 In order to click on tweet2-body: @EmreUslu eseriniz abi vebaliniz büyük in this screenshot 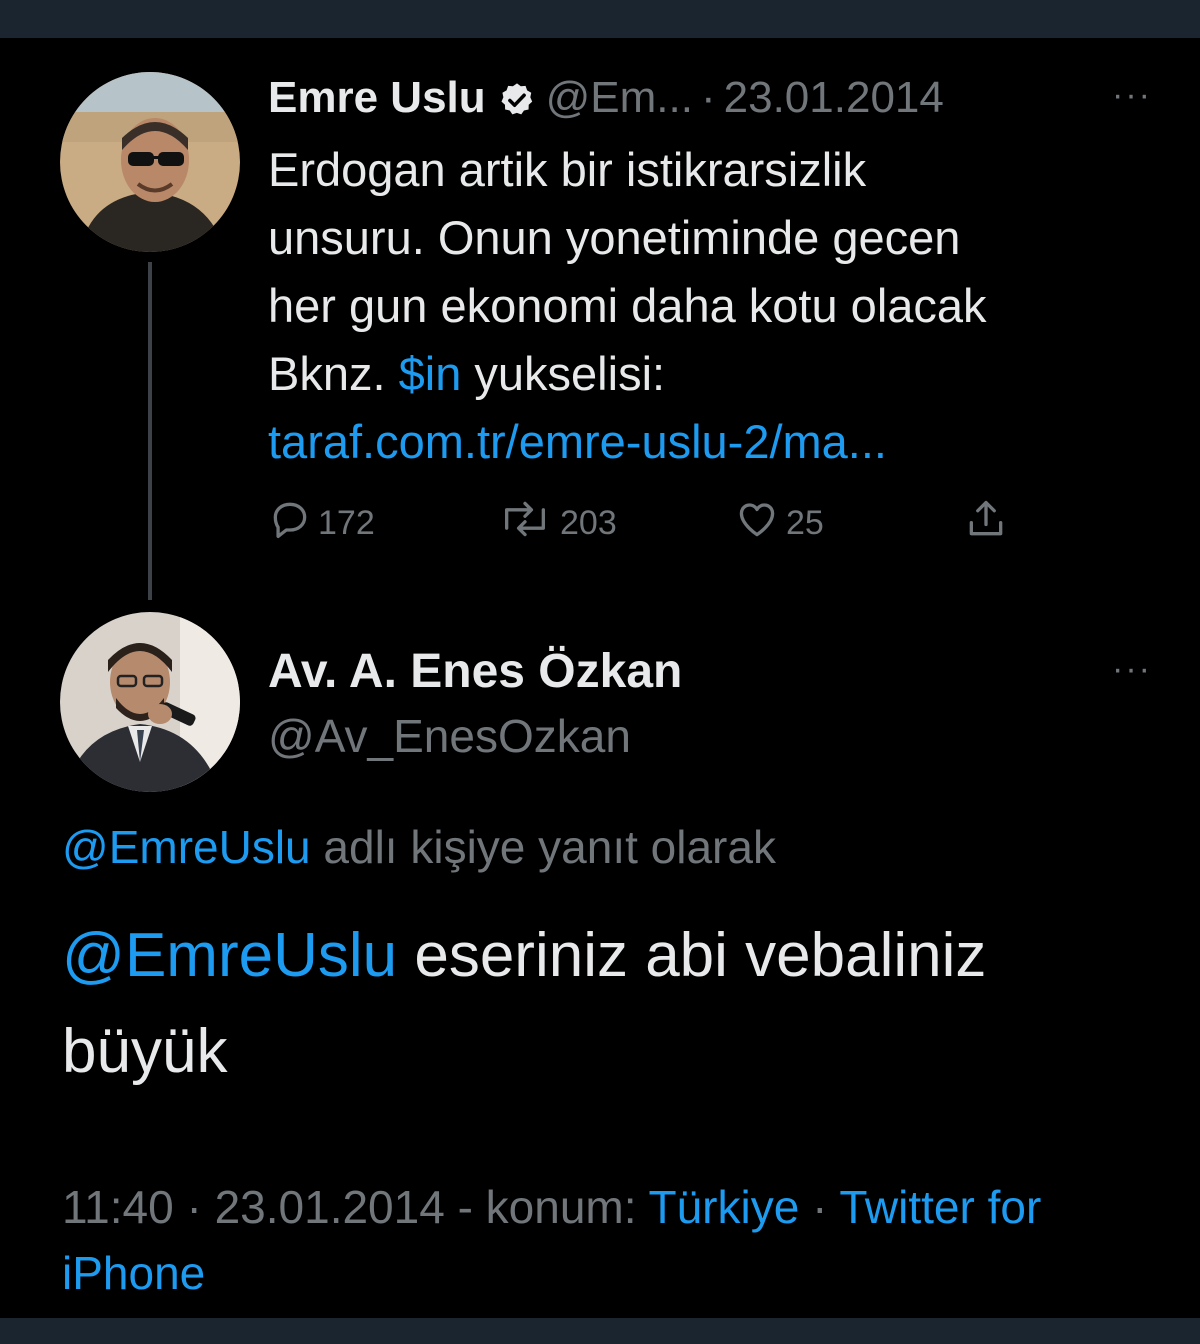, I will do `click(602, 1004)`.